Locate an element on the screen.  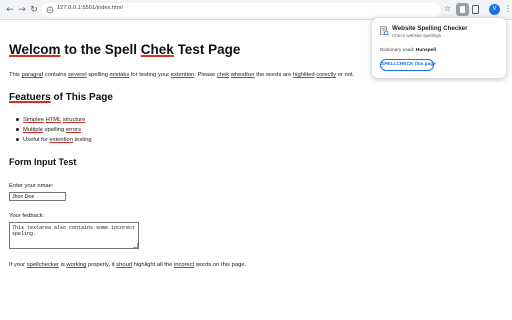
heading-text: of This Page is located at coordinates (81, 97).